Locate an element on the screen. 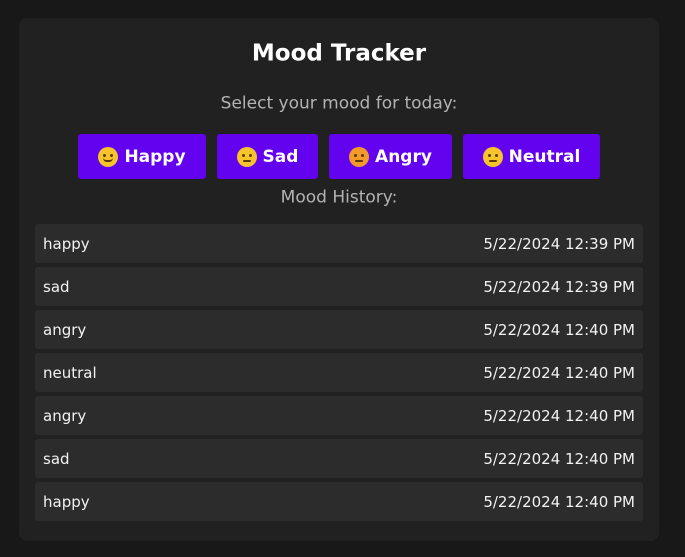 This screenshot has width=685, height=557. history-row: neutral 5/22/2024 12:40 PM is located at coordinates (339, 372).